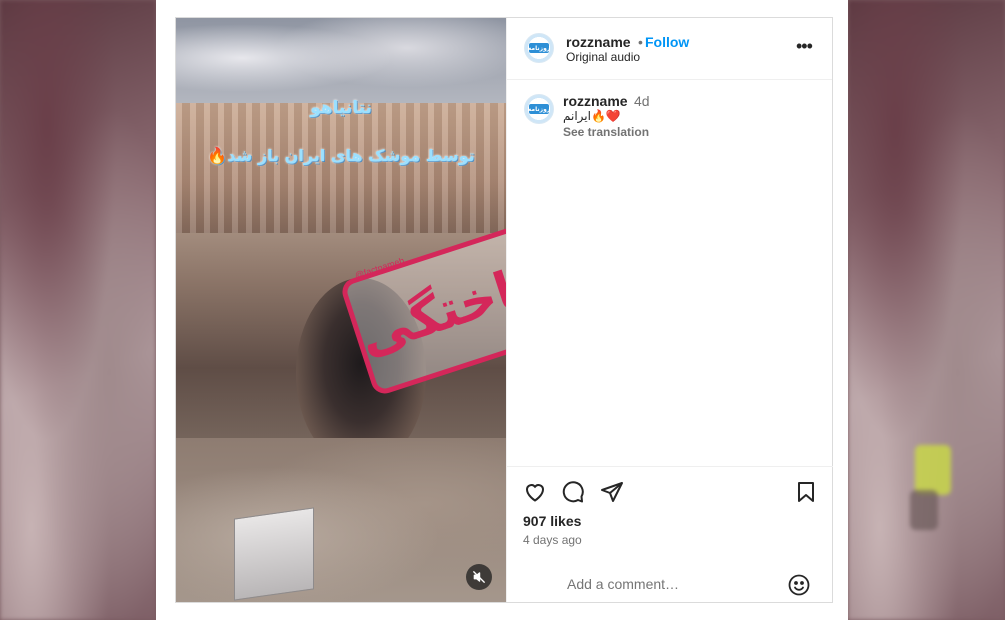  I want to click on username-link: rozzname, so click(598, 42).